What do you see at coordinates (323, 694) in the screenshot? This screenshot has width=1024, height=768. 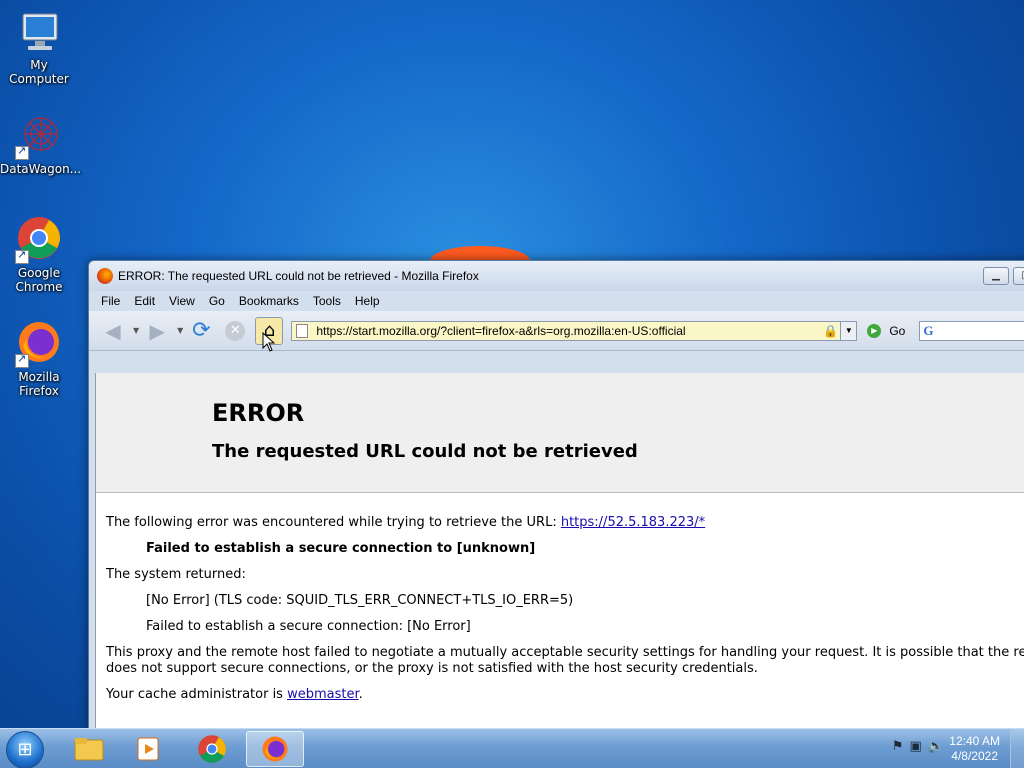 I see `webmaster-link: webmaster` at bounding box center [323, 694].